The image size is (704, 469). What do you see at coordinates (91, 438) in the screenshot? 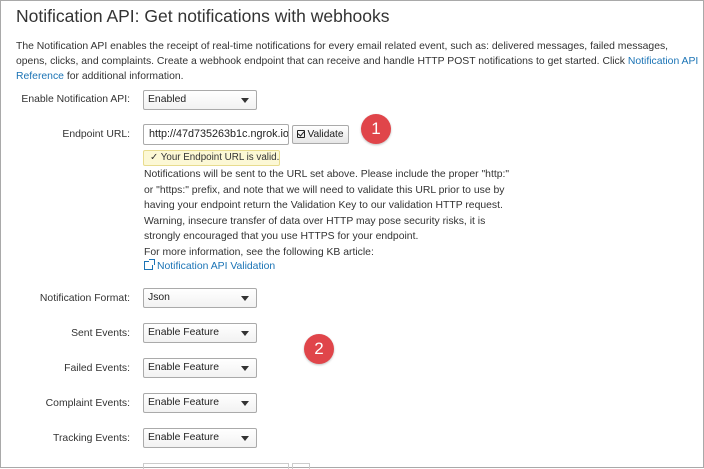
I see `tracking-events-label: Tracking Events:` at bounding box center [91, 438].